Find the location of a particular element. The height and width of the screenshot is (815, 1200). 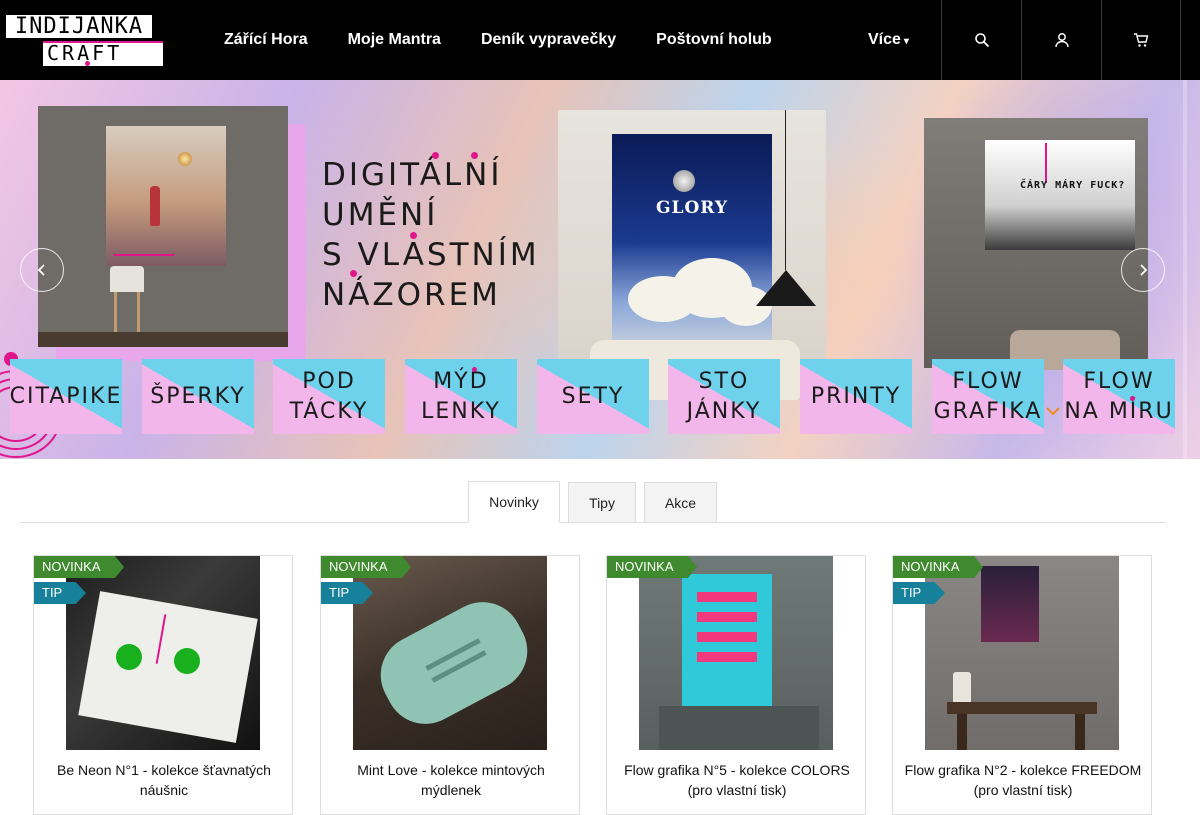

cloud-shape is located at coordinates (746, 306).